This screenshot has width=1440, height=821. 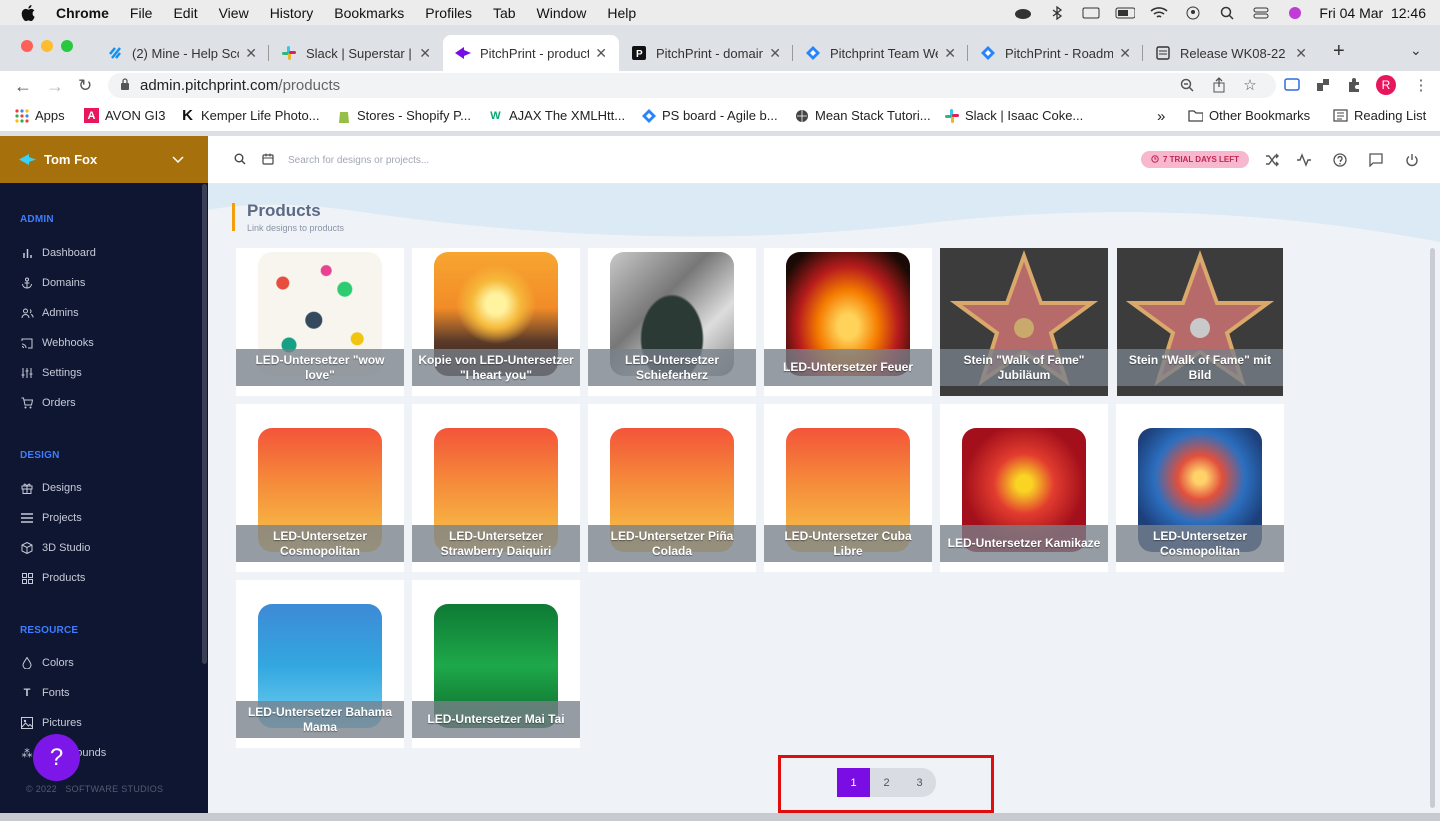 What do you see at coordinates (448, 13) in the screenshot?
I see `menu-profiles: Profiles` at bounding box center [448, 13].